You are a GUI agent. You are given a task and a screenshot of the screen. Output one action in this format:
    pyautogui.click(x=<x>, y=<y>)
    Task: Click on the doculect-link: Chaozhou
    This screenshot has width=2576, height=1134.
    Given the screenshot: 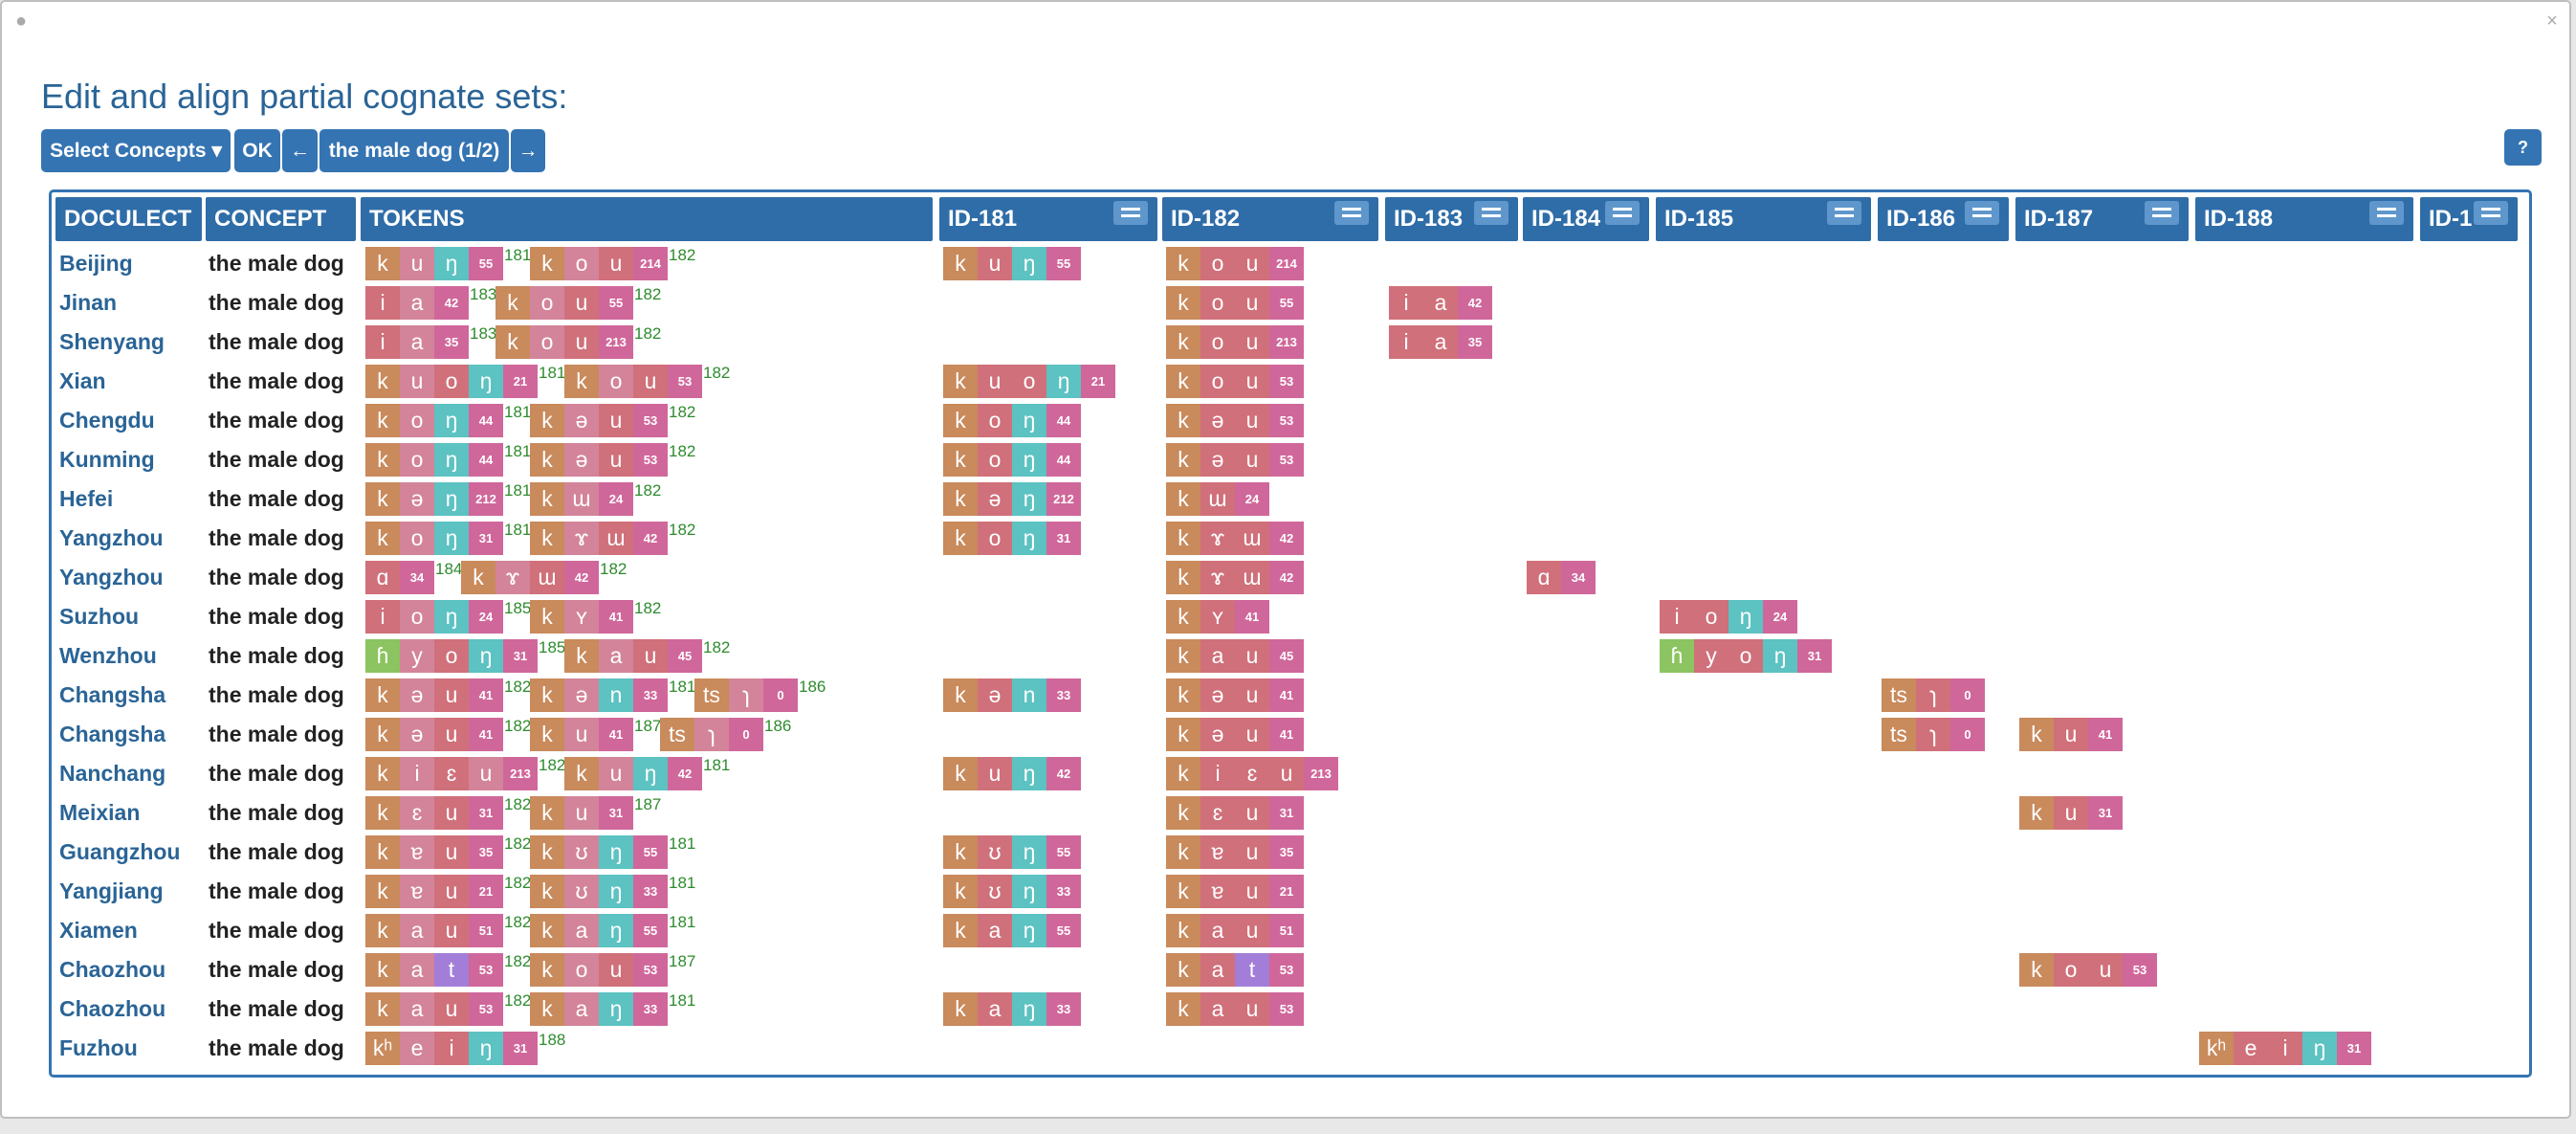 What is the action you would take?
    pyautogui.click(x=112, y=1008)
    